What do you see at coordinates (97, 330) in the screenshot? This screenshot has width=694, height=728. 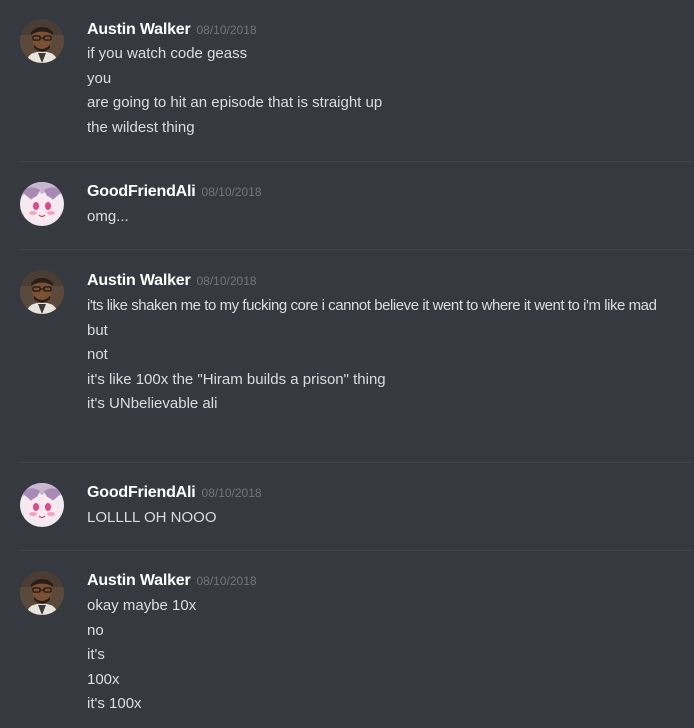 I see `message-text: but` at bounding box center [97, 330].